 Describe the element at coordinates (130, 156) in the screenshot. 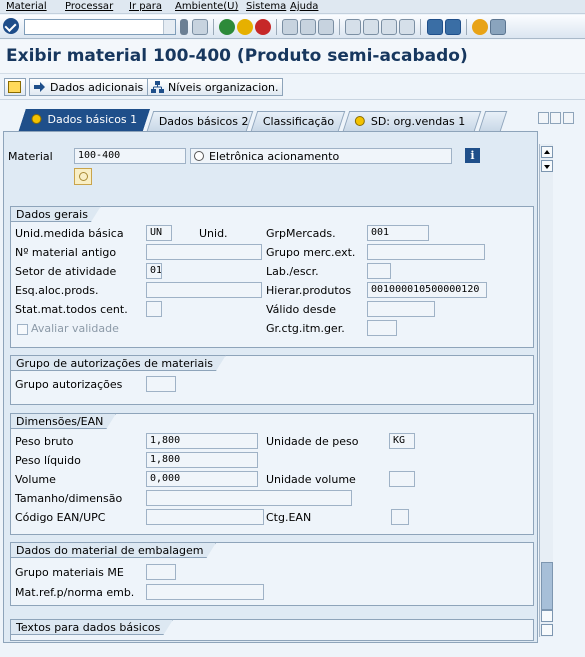

I see `material-field: 100-400` at that location.